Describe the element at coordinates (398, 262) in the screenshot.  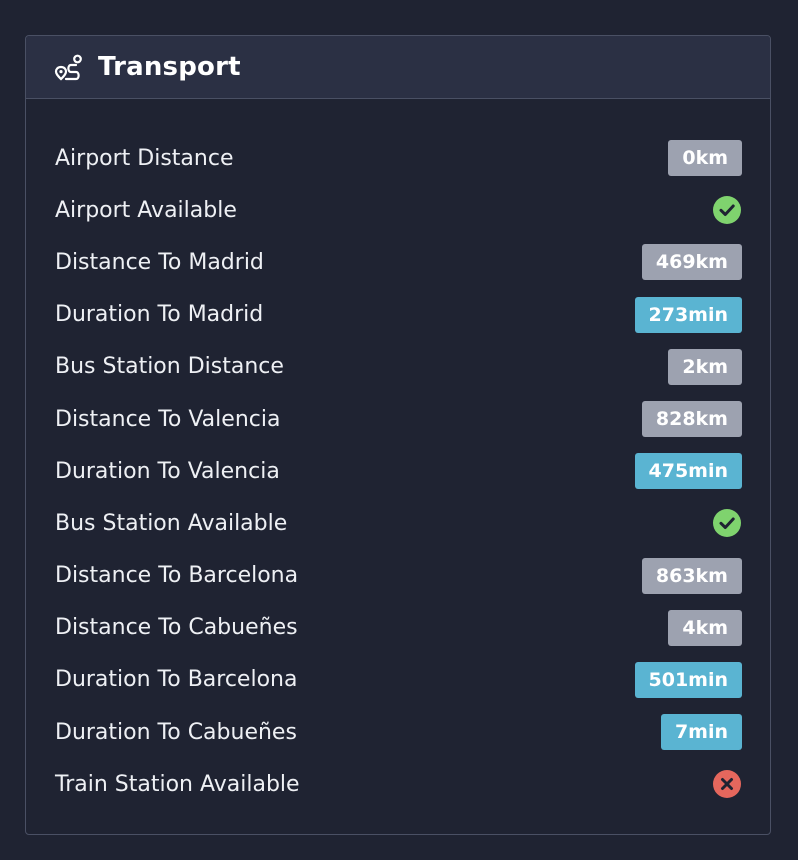
I see `list-item: Distance To Madrid 469km` at that location.